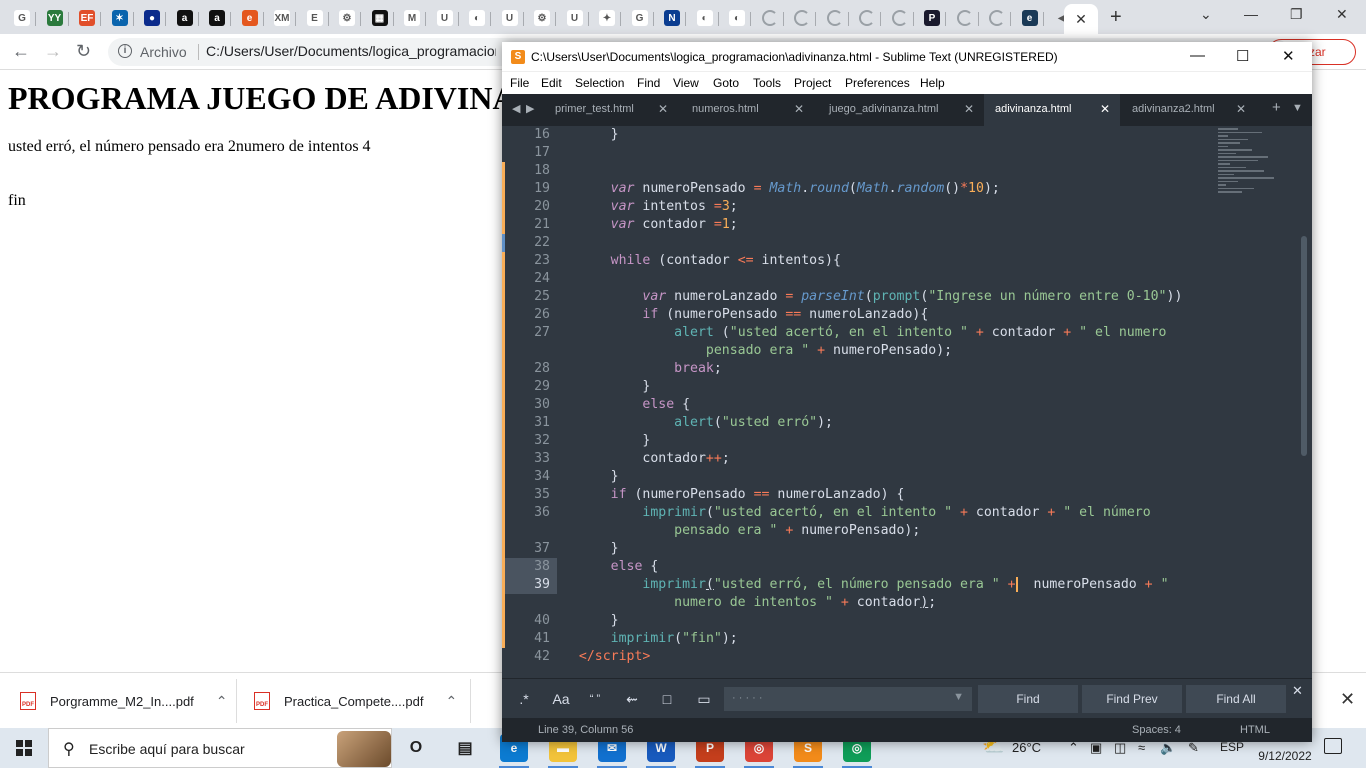 The width and height of the screenshot is (1366, 768). I want to click on tab-left-arrow-icon: ◀, so click(516, 108).